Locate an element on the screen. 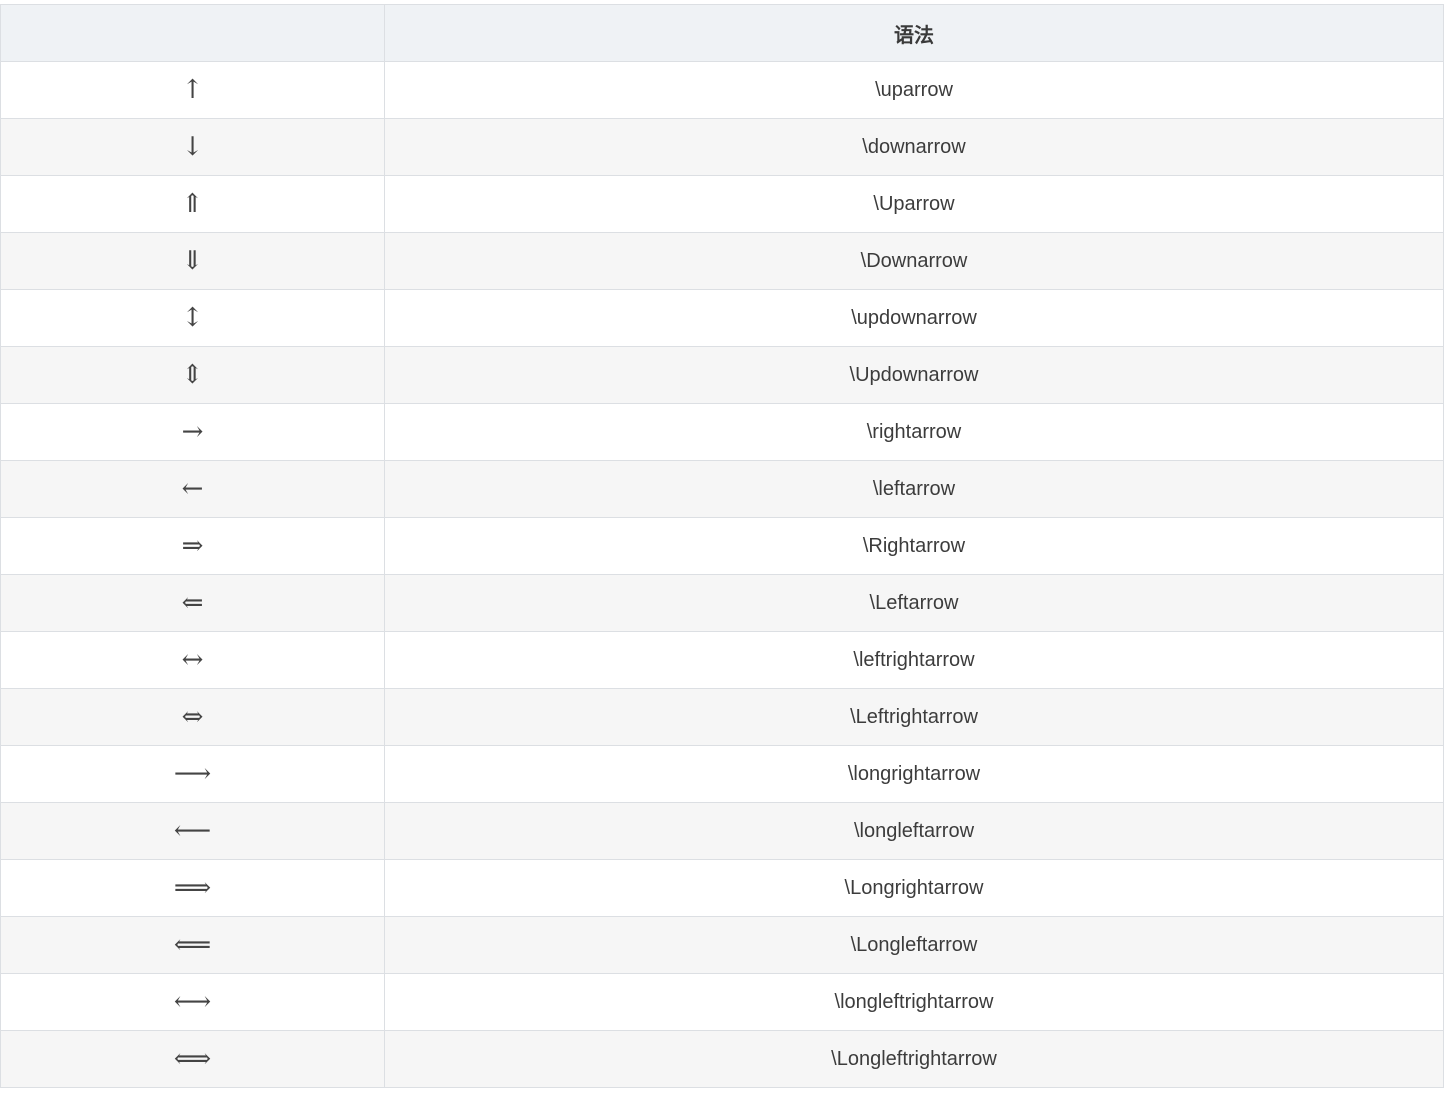  syntax-cell: \leftrightarrow is located at coordinates (914, 660).